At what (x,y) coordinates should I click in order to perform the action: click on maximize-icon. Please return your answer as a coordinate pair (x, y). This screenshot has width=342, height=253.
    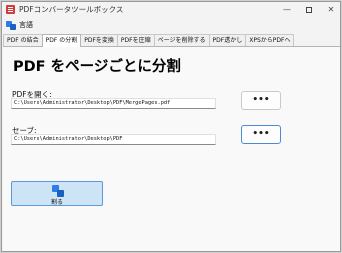
    Looking at the image, I should click on (309, 9).